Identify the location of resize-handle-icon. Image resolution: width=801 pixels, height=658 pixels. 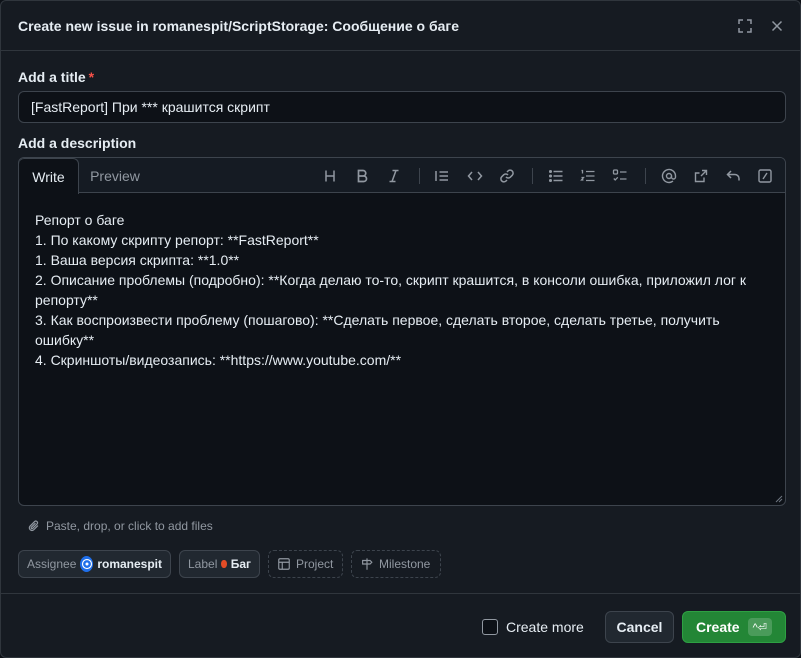
(779, 499).